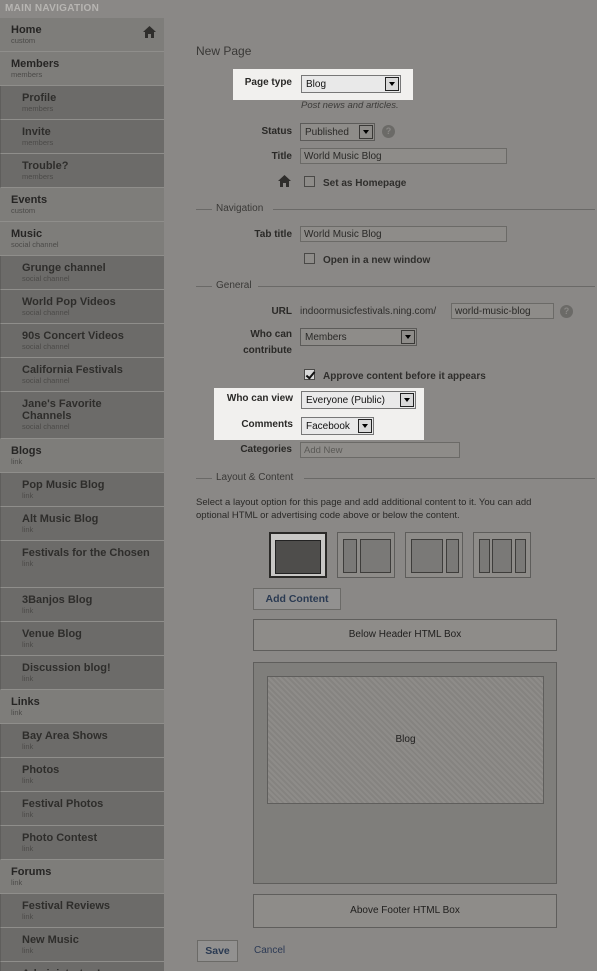 The image size is (597, 971). Describe the element at coordinates (82, 205) in the screenshot. I see `sidebar-item-events: Events custom` at that location.